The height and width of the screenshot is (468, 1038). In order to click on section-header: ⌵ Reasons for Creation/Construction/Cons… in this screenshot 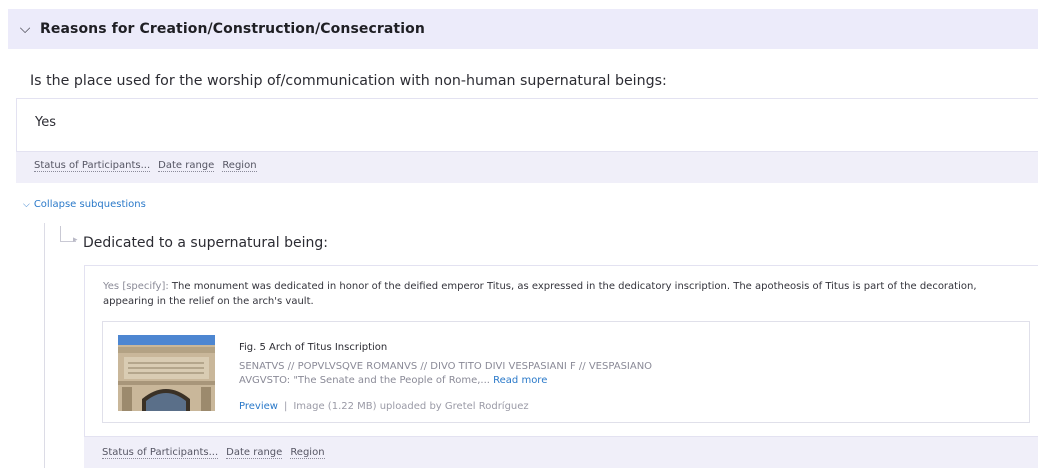, I will do `click(523, 29)`.